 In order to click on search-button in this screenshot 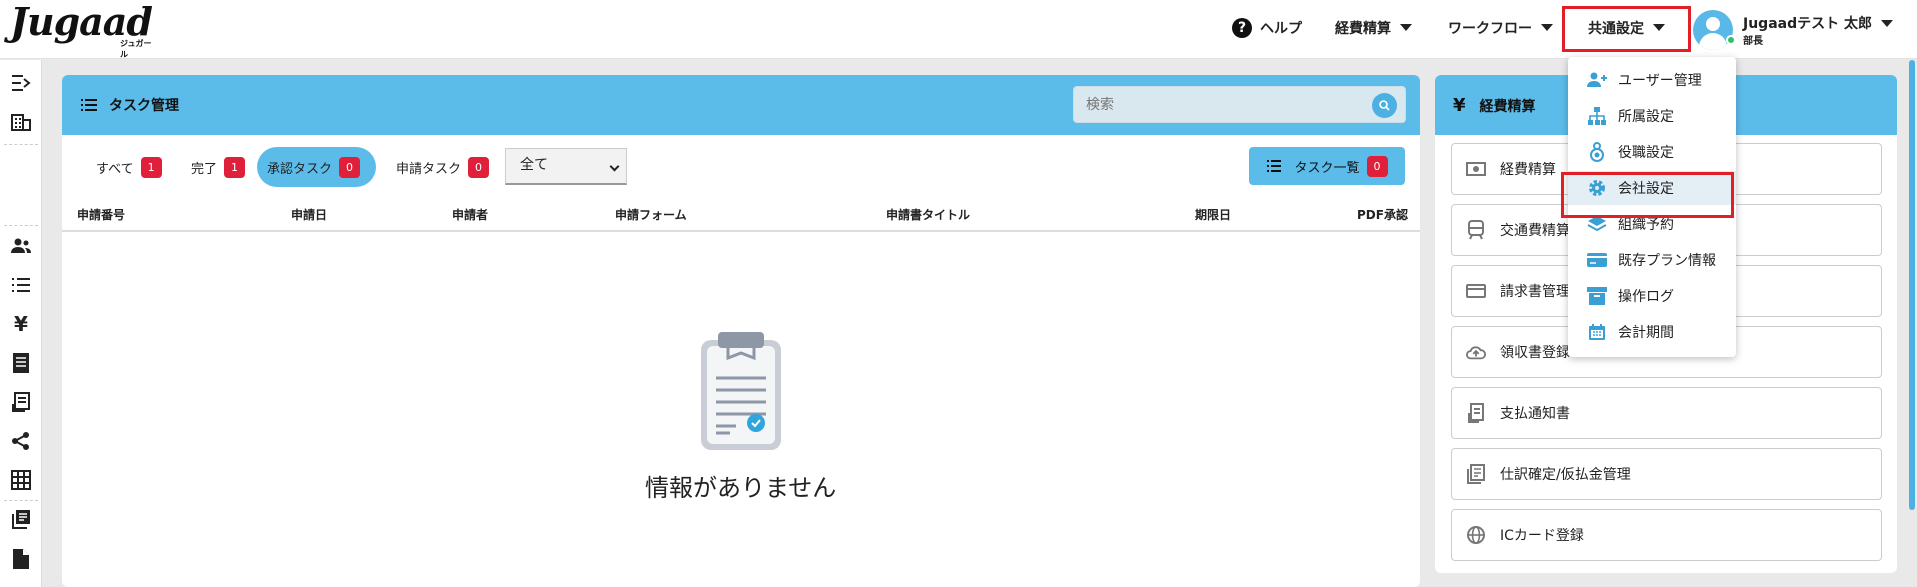, I will do `click(1384, 105)`.